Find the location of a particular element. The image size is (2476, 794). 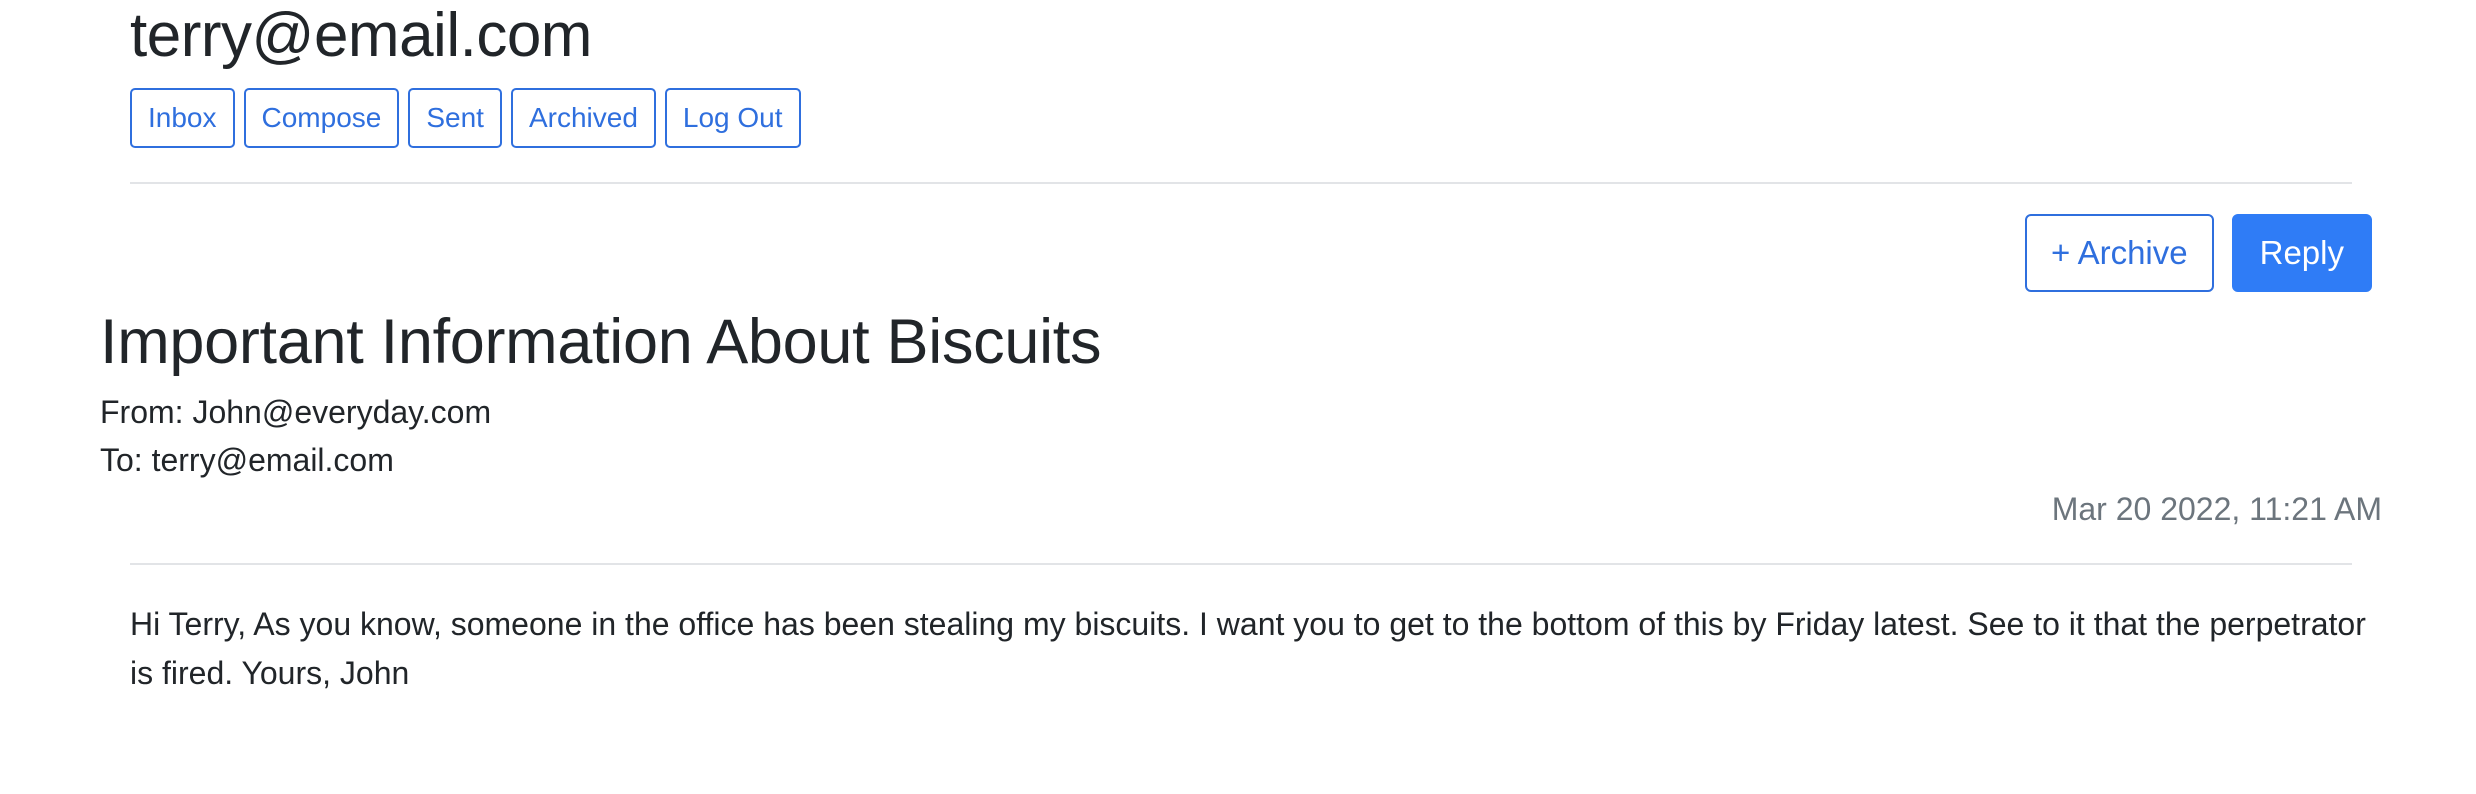

email-sender: From: John@everyday.com is located at coordinates (296, 412).